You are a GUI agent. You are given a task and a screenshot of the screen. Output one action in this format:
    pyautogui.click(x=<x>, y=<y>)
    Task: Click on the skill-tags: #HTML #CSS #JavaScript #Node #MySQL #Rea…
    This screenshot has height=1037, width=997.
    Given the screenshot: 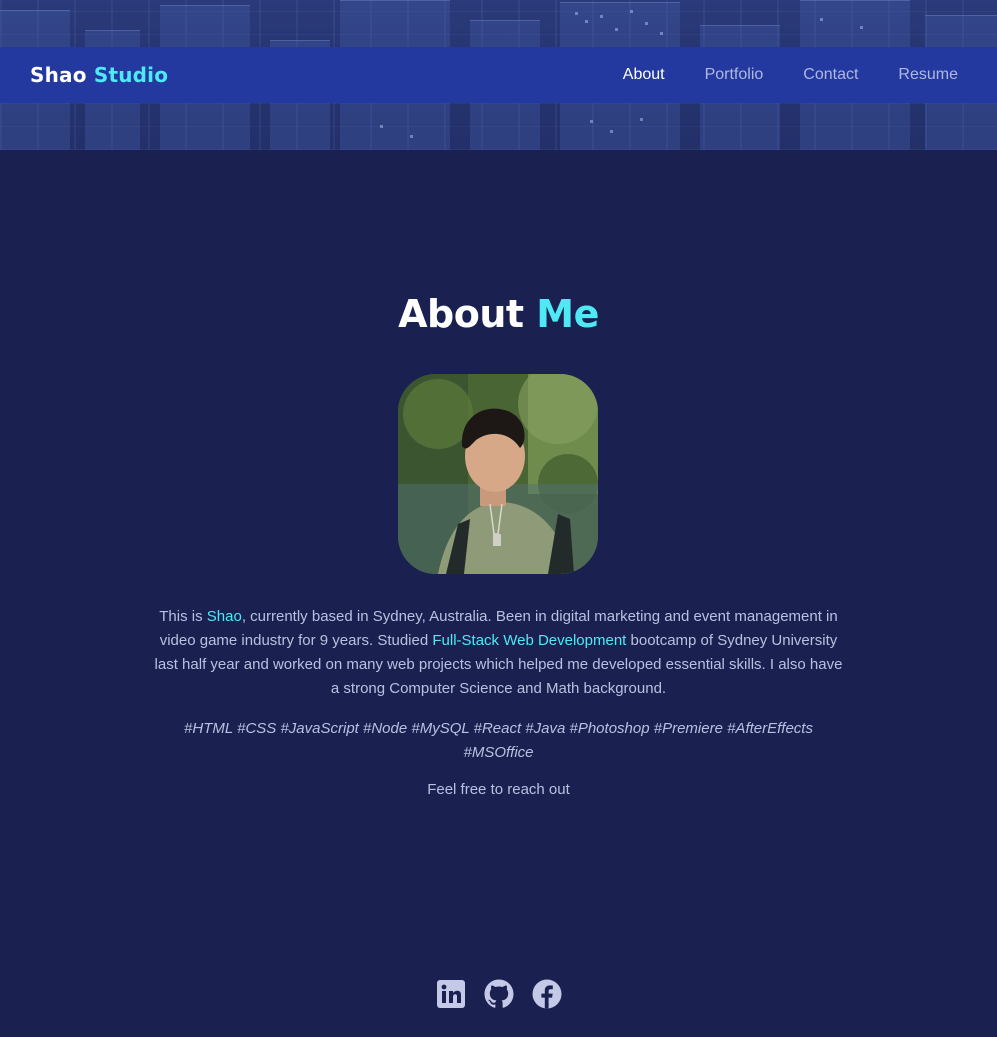 What is the action you would take?
    pyautogui.click(x=498, y=740)
    